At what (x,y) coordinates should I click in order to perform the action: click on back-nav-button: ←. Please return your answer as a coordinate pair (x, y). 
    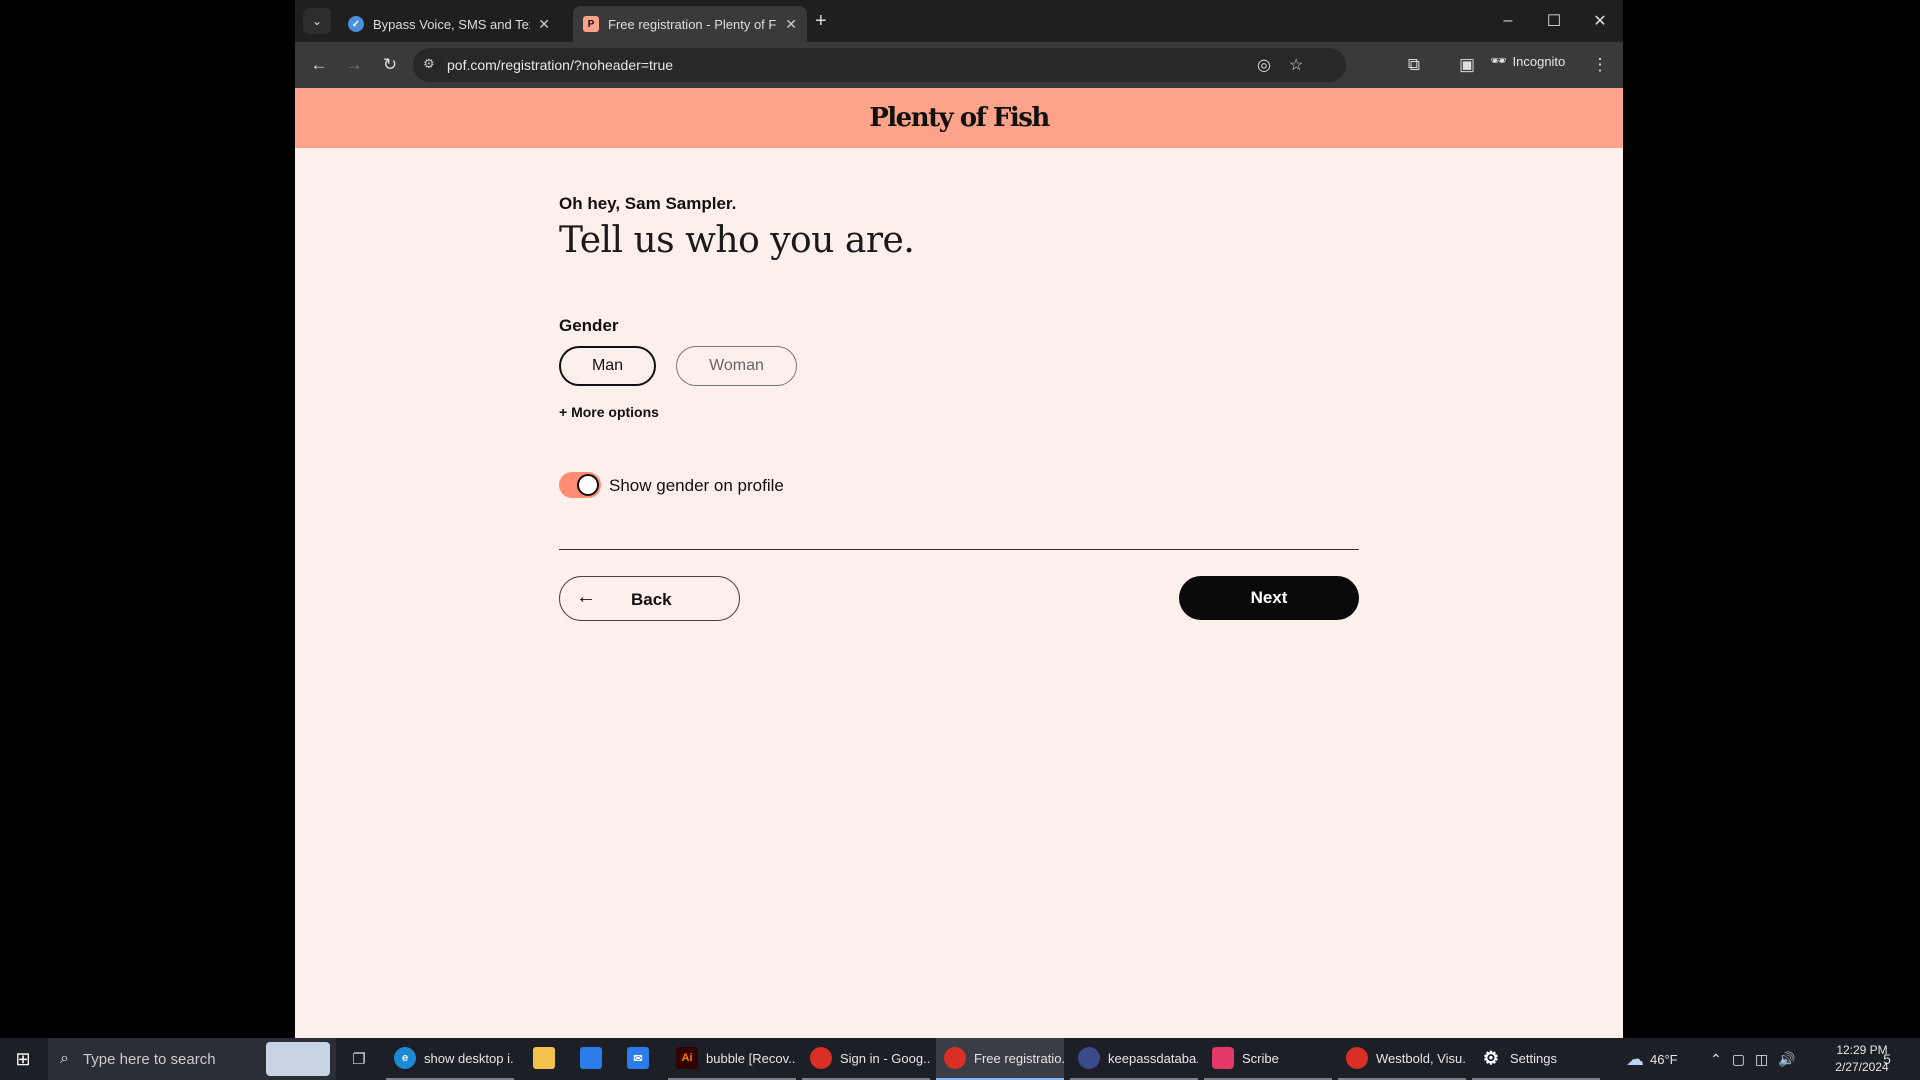
    Looking at the image, I should click on (319, 65).